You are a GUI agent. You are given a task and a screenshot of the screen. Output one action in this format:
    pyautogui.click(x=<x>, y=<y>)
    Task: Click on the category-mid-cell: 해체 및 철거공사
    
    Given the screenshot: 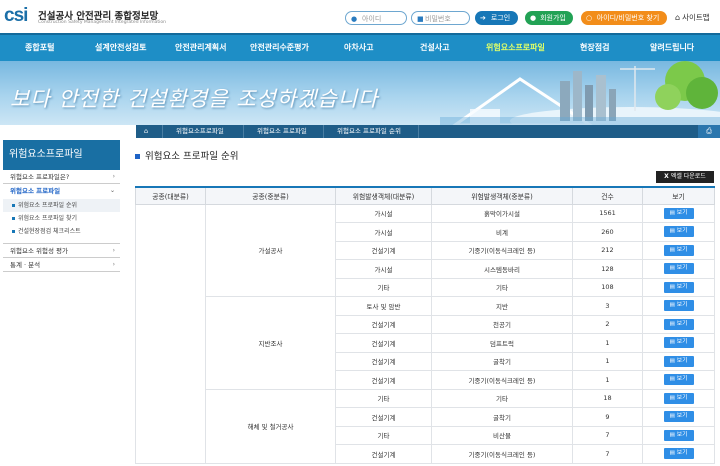 What is the action you would take?
    pyautogui.click(x=270, y=426)
    